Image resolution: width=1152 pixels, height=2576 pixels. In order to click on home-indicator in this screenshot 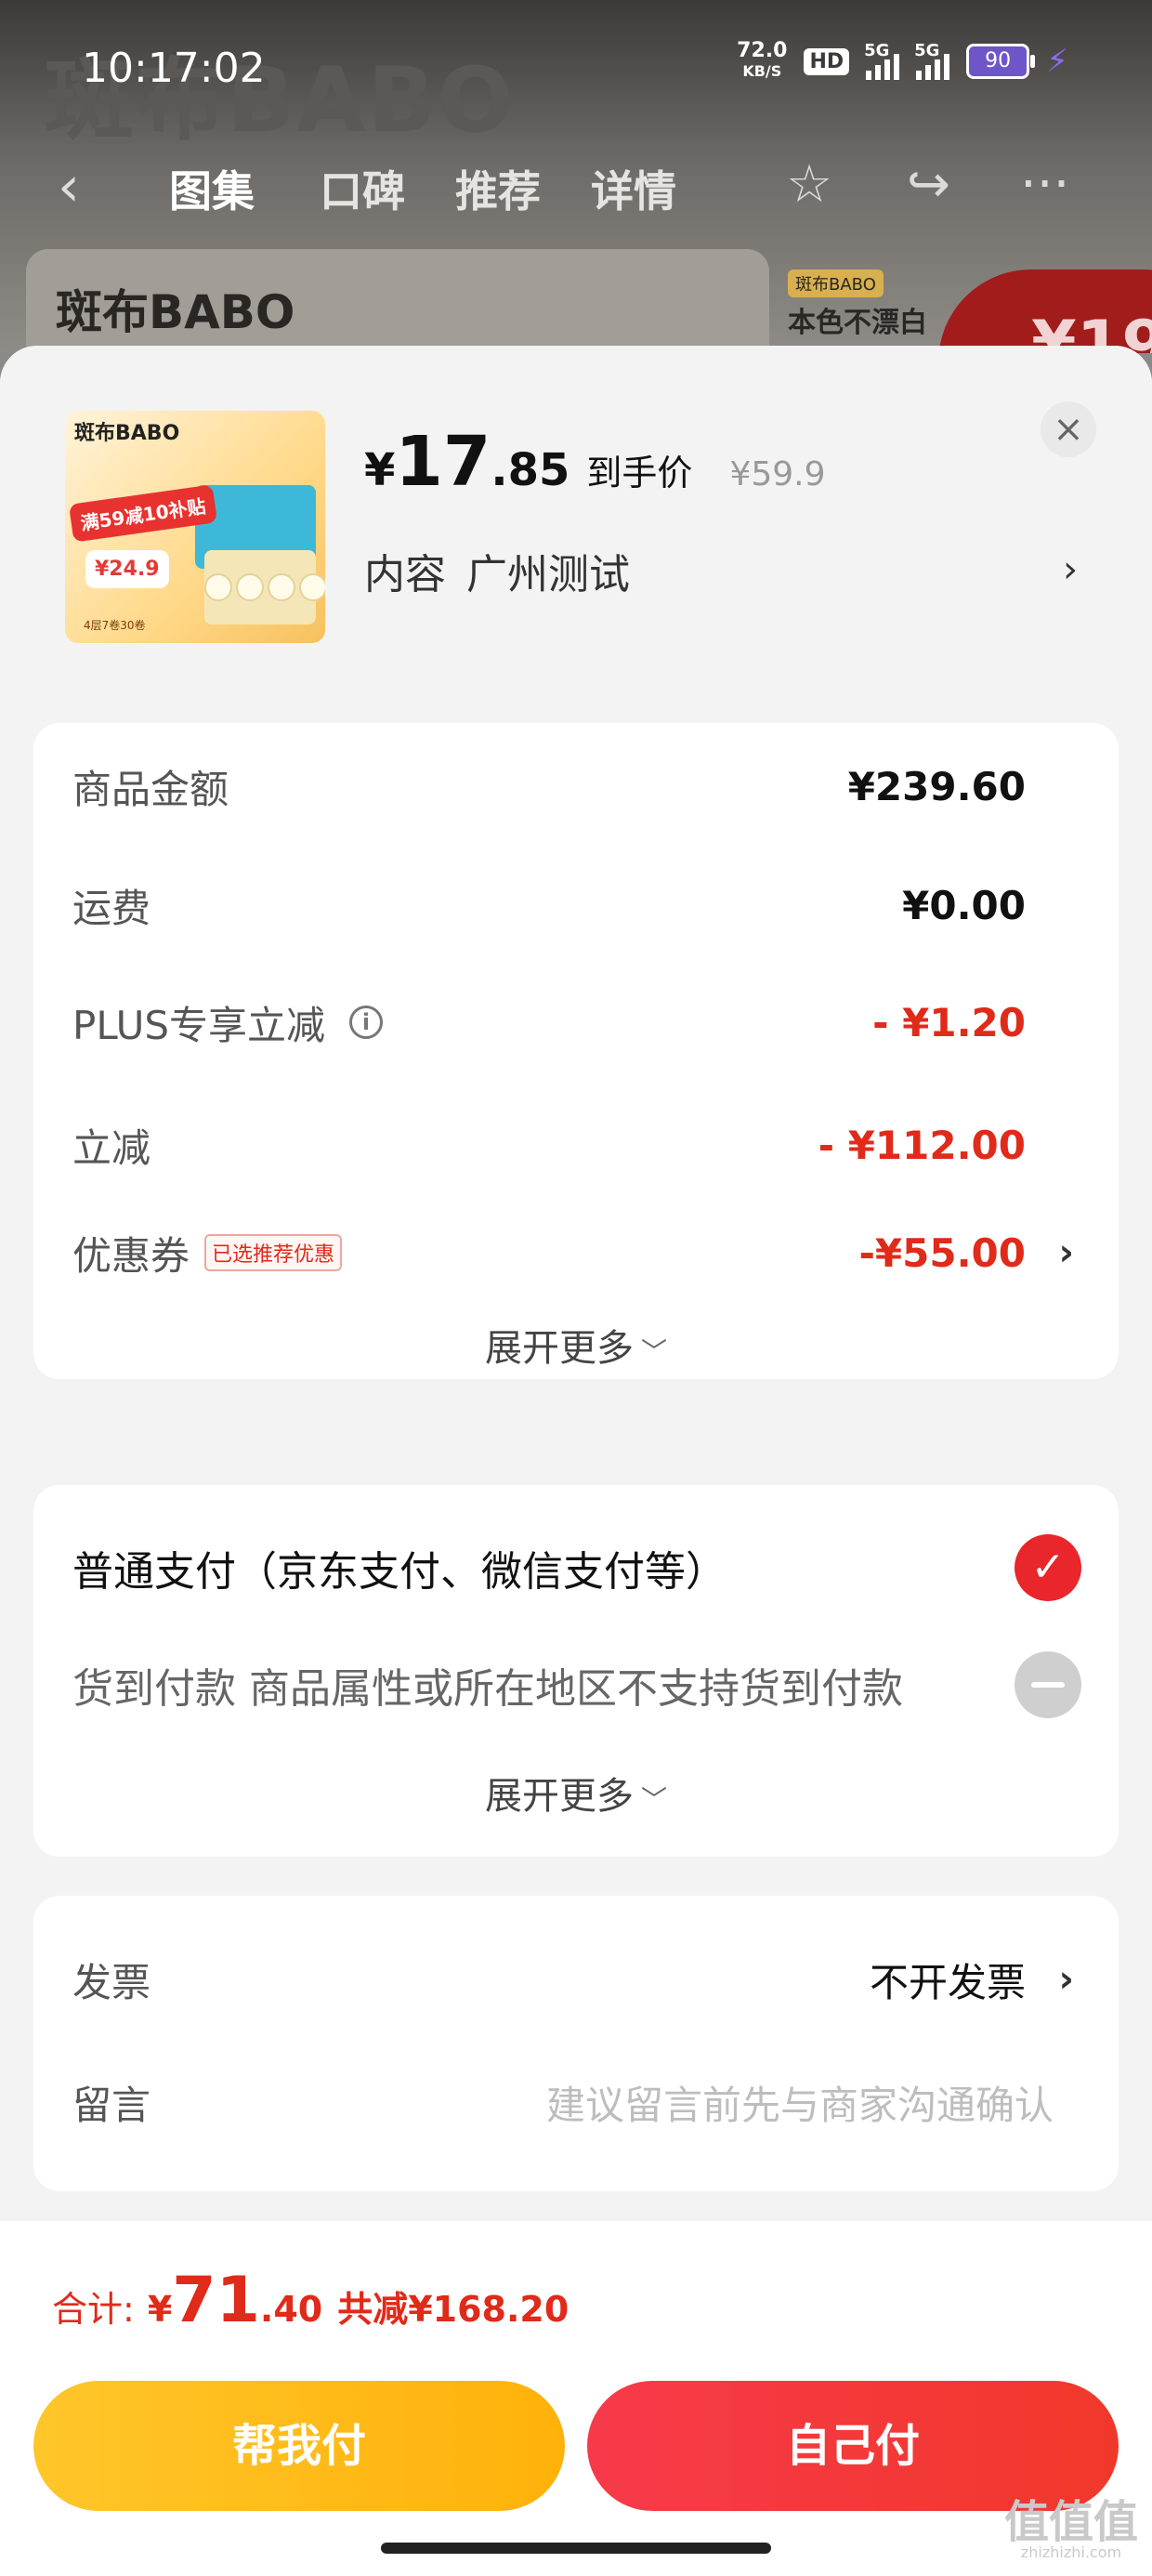, I will do `click(576, 2548)`.